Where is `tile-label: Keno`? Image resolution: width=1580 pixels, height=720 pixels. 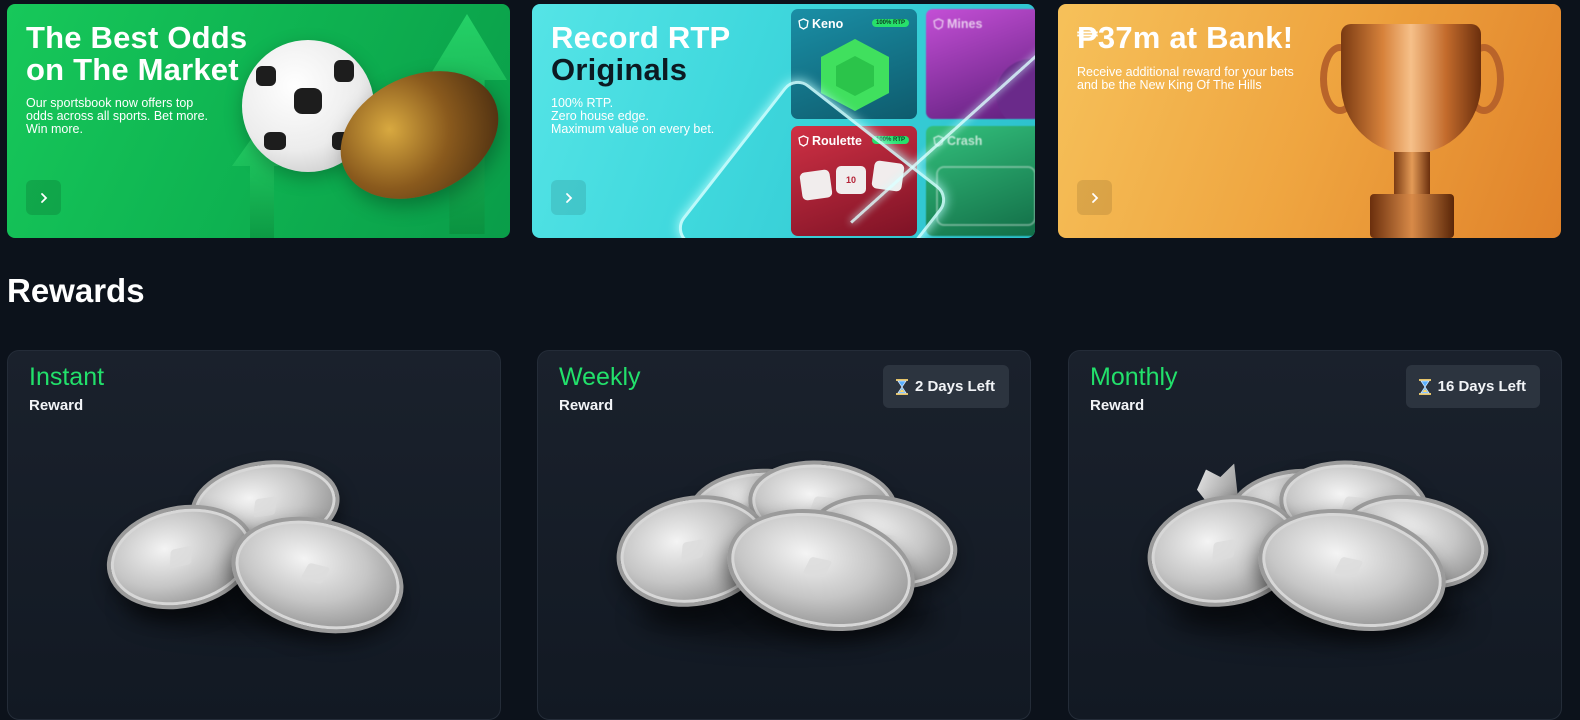
tile-label: Keno is located at coordinates (828, 24).